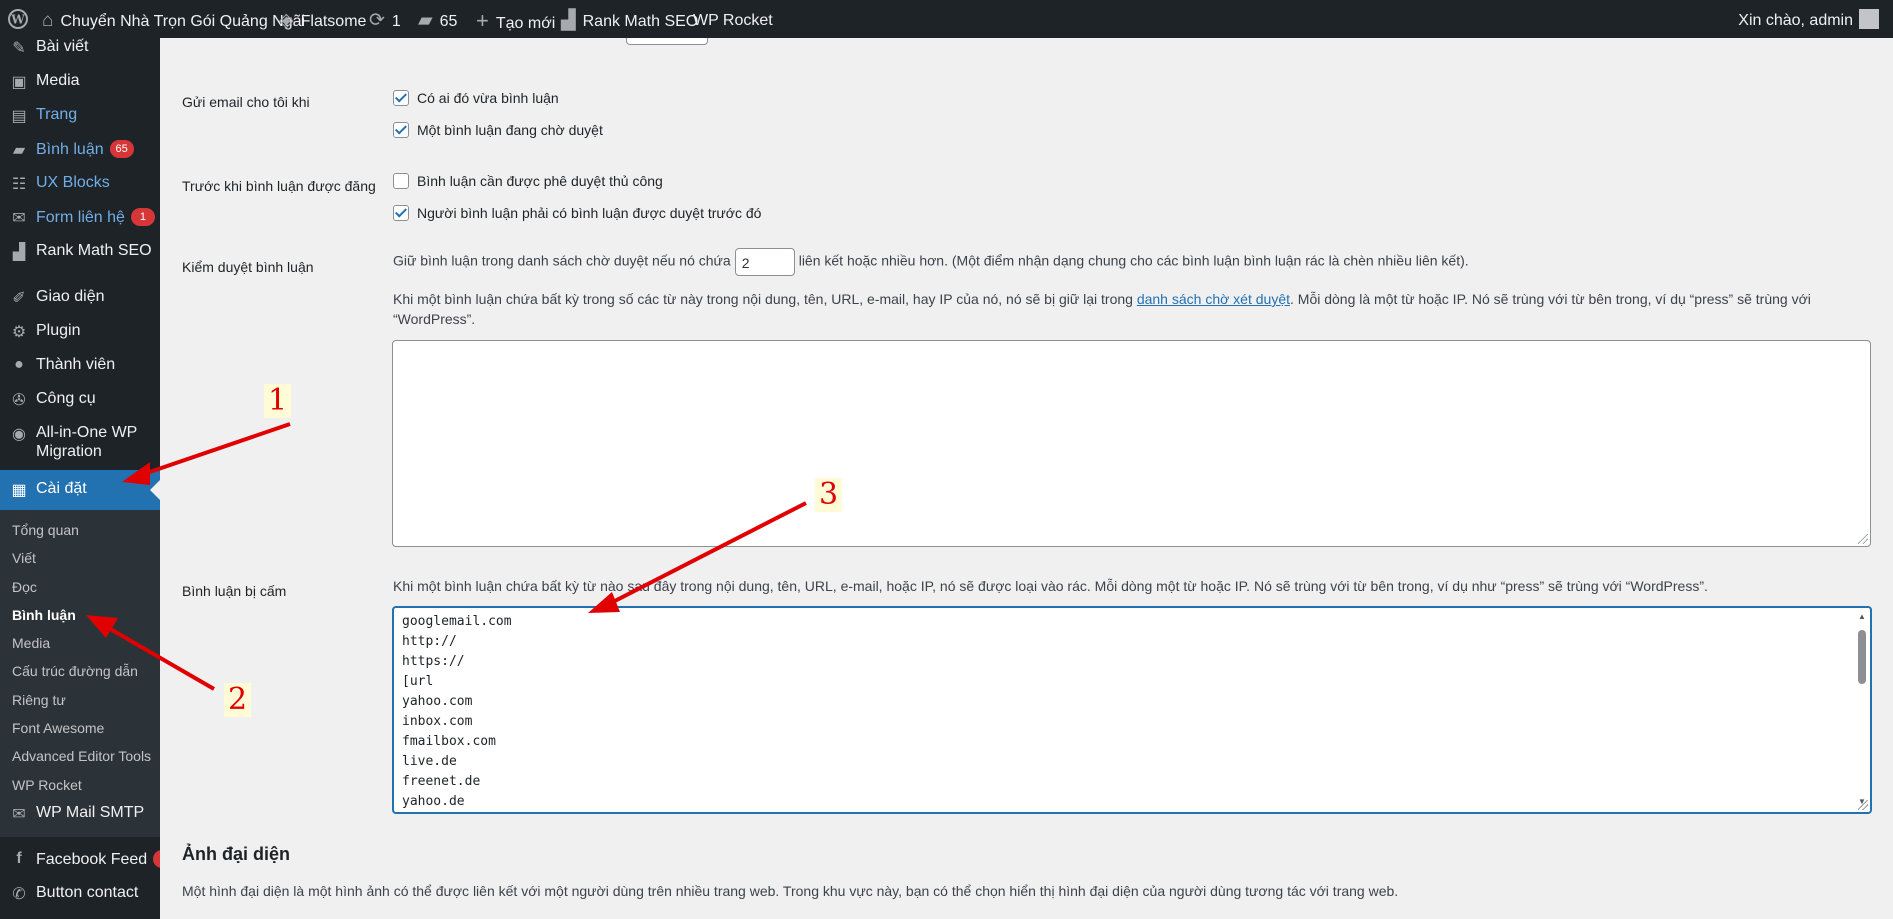 This screenshot has width=1893, height=919. Describe the element at coordinates (75, 671) in the screenshot. I see `submenu-permalinks: Cấu trúc đường dẫn` at that location.